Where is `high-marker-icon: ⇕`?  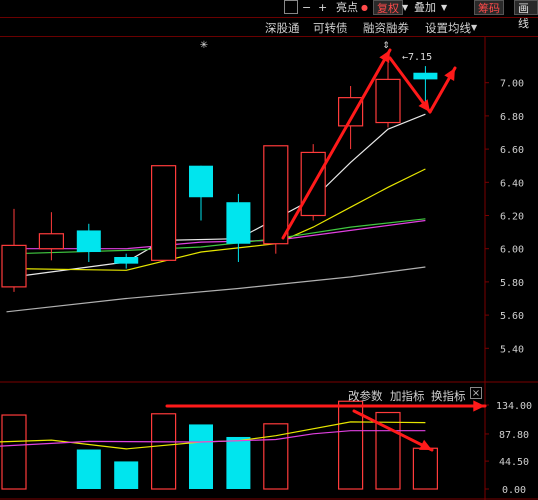
high-marker-icon: ⇕ is located at coordinates (386, 46).